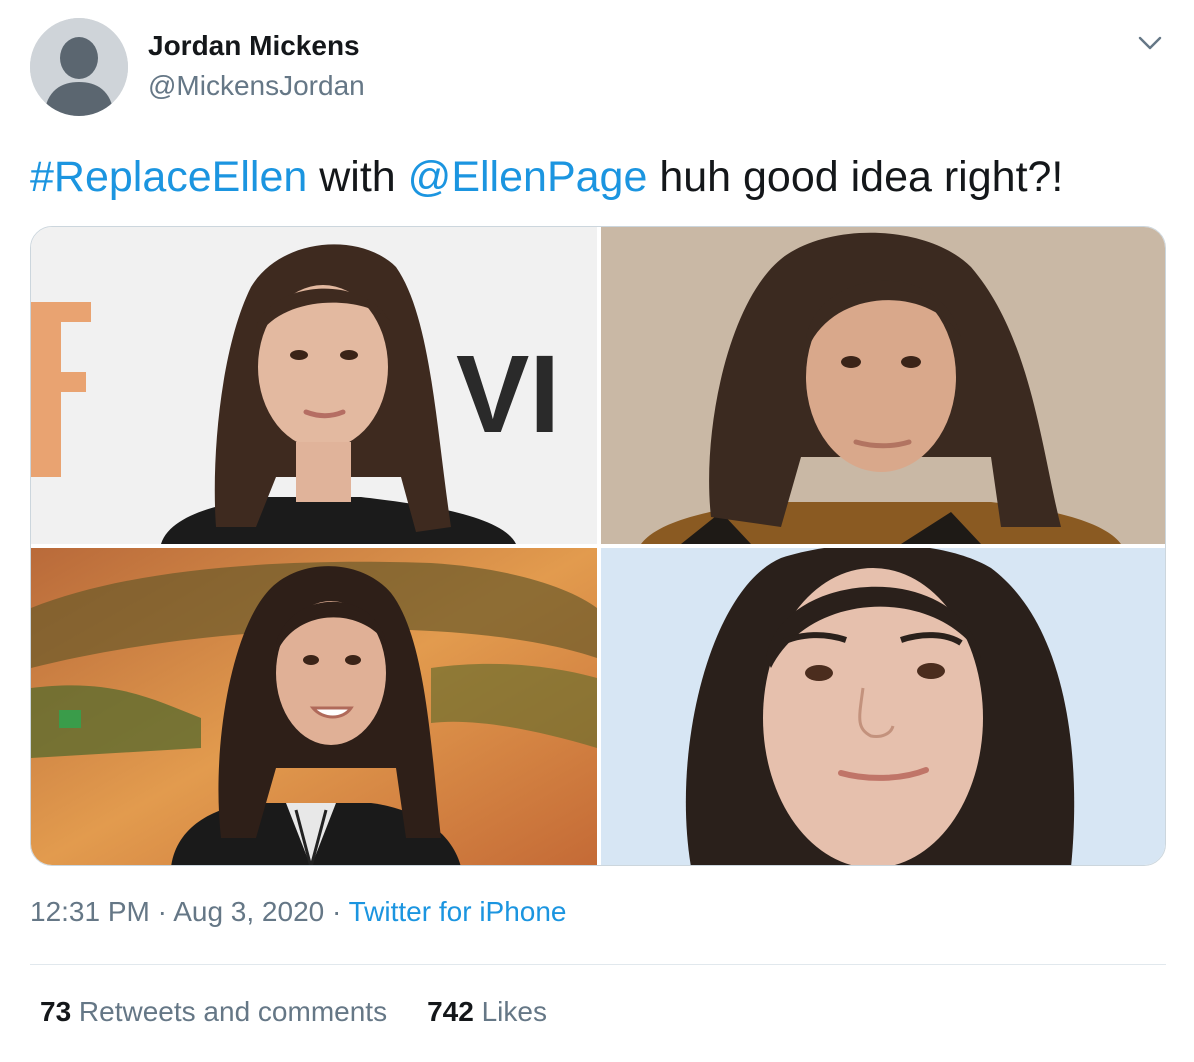 The width and height of the screenshot is (1194, 1062). I want to click on tweet-source-link: Twitter for iPhone, so click(458, 911).